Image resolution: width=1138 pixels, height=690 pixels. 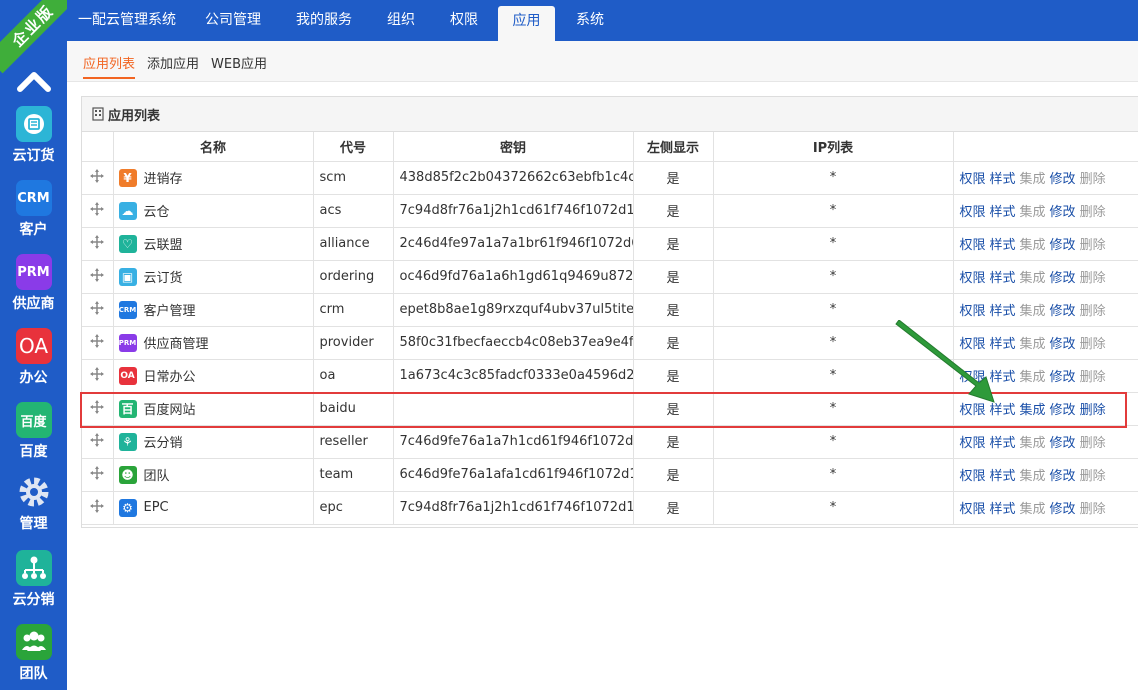 I want to click on app-code: team, so click(x=353, y=475).